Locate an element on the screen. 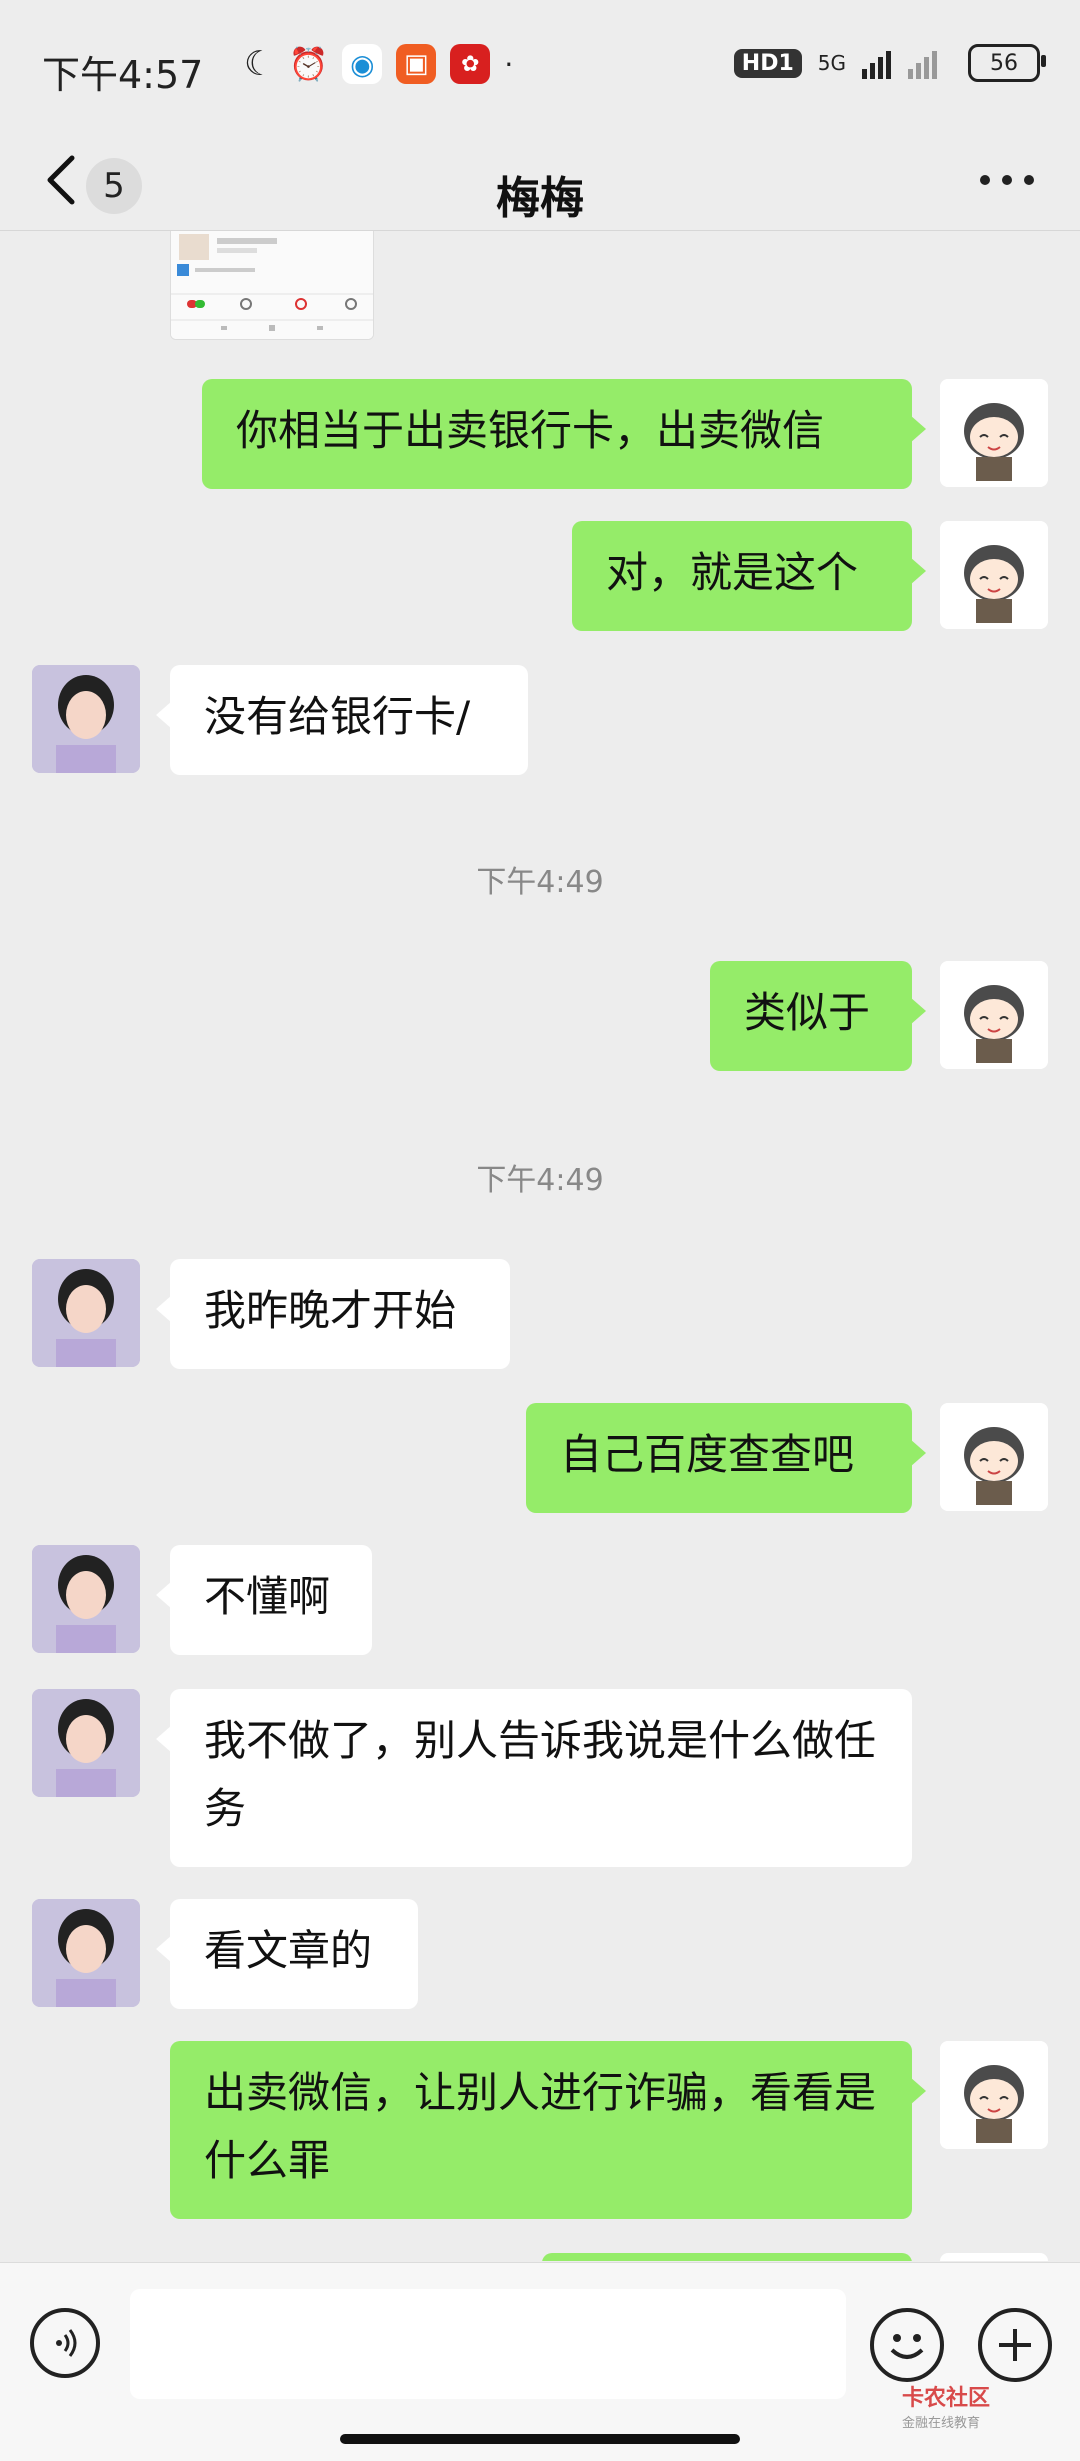 This screenshot has height=2461, width=1080. hd-badge: HD1 is located at coordinates (767, 63).